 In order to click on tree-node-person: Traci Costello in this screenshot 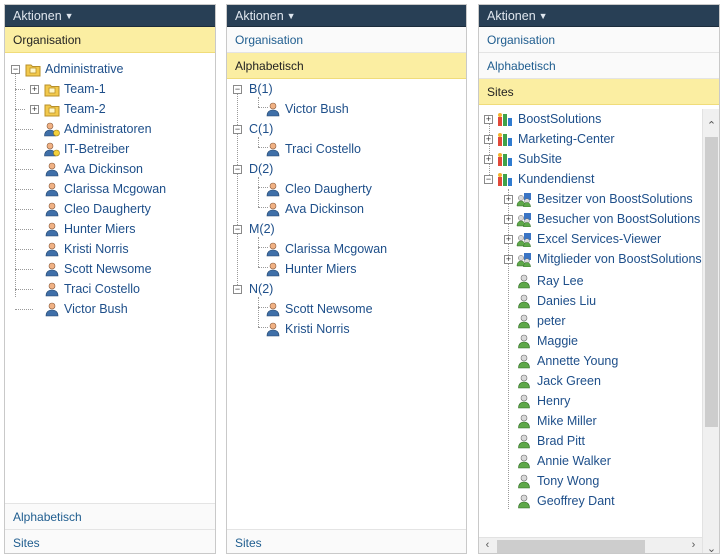, I will do `click(105, 289)`.